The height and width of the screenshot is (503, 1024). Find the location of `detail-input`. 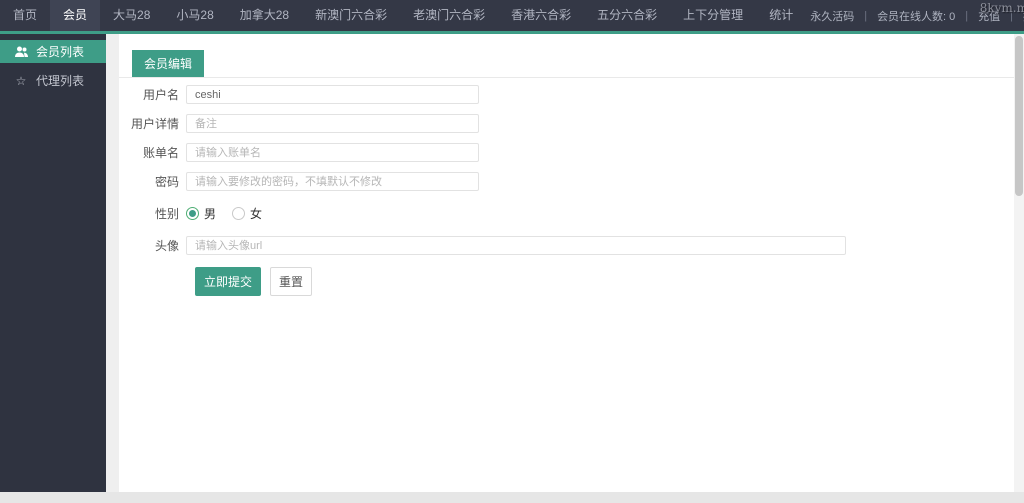

detail-input is located at coordinates (332, 123).